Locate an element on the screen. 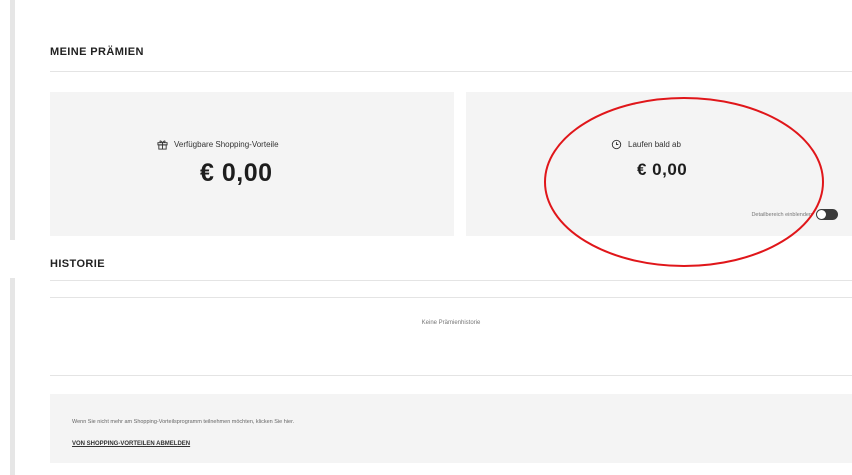 Image resolution: width=852 pixels, height=475 pixels. detail-toggle-row: Detailbereich einblenden is located at coordinates (794, 214).